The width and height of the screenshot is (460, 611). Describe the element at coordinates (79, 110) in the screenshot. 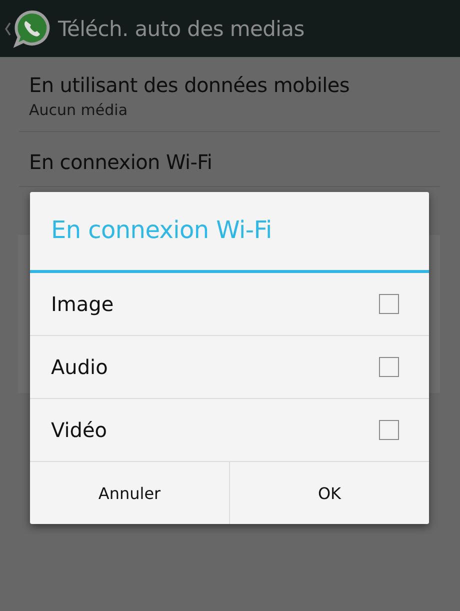

I see `setting-value: Aucun média` at that location.